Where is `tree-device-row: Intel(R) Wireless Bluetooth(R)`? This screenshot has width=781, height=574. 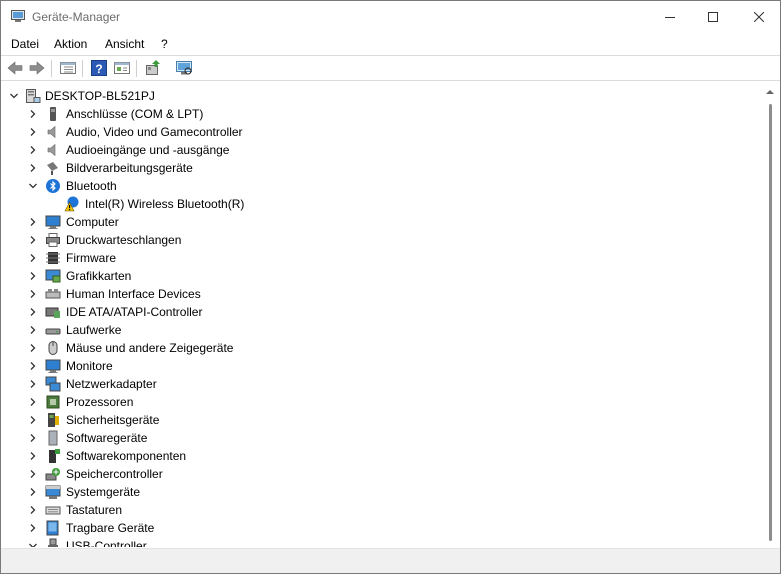
tree-device-row: Intel(R) Wireless Bluetooth(R) is located at coordinates (373, 204).